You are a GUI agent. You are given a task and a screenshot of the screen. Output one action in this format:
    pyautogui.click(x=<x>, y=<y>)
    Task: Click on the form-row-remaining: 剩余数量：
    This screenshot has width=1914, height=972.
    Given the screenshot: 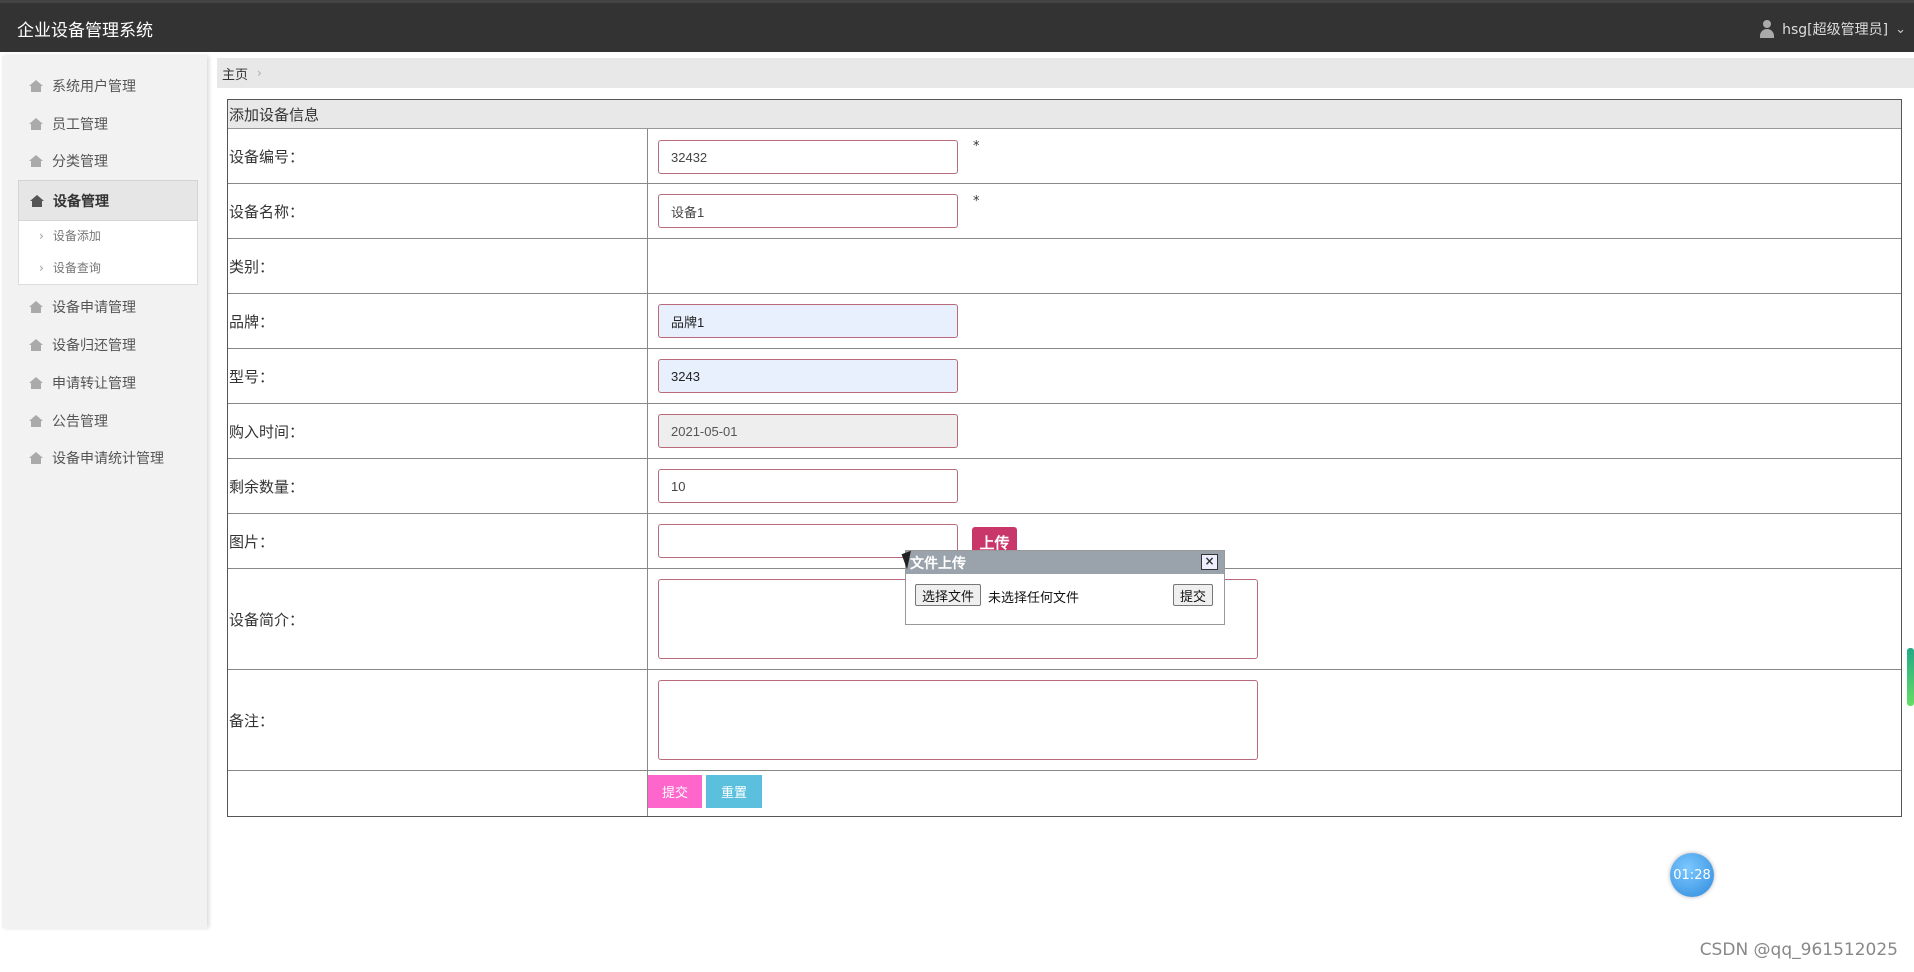 What is the action you would take?
    pyautogui.click(x=1064, y=486)
    